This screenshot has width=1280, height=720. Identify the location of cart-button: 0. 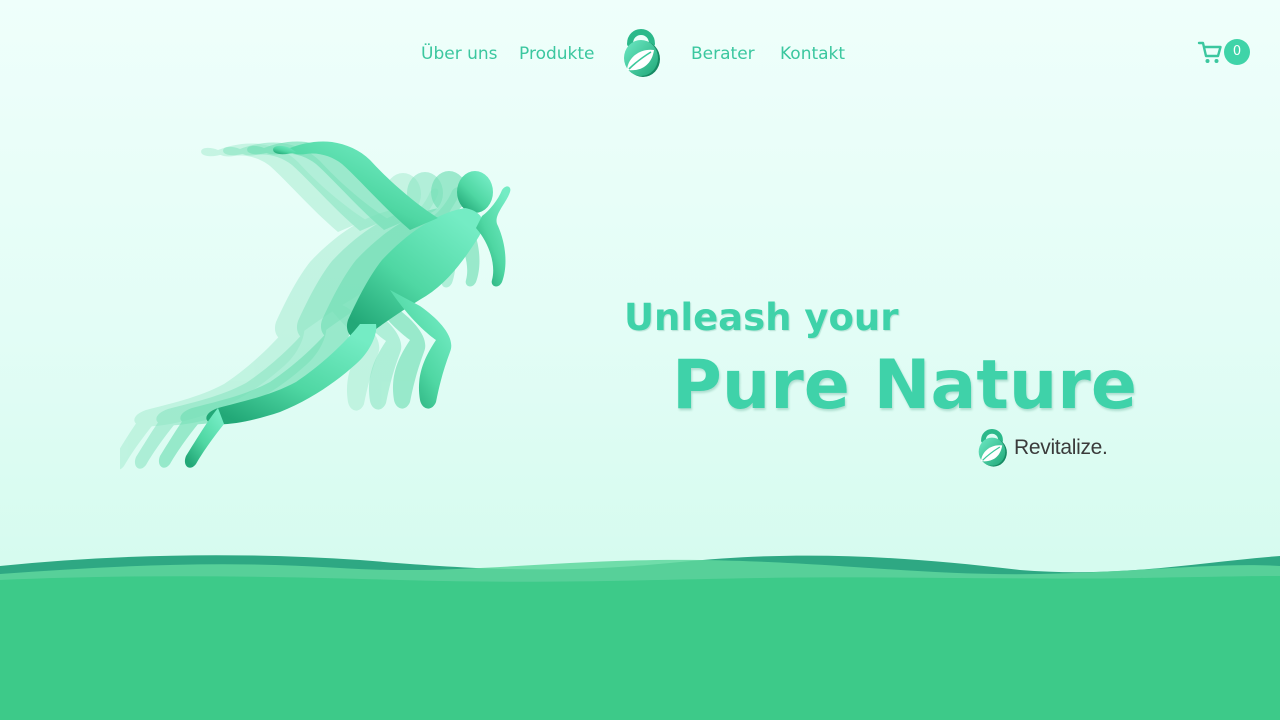
(1225, 52).